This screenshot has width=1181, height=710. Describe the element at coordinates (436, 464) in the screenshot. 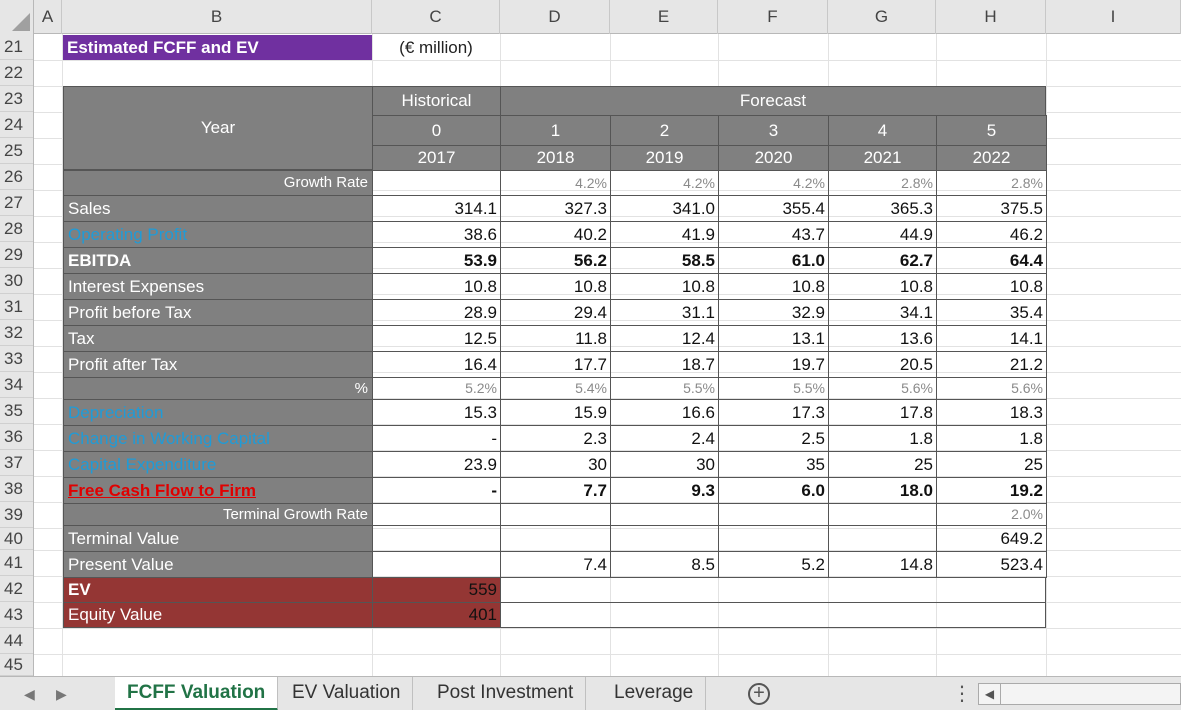

I see `value-cell: 23.9` at that location.